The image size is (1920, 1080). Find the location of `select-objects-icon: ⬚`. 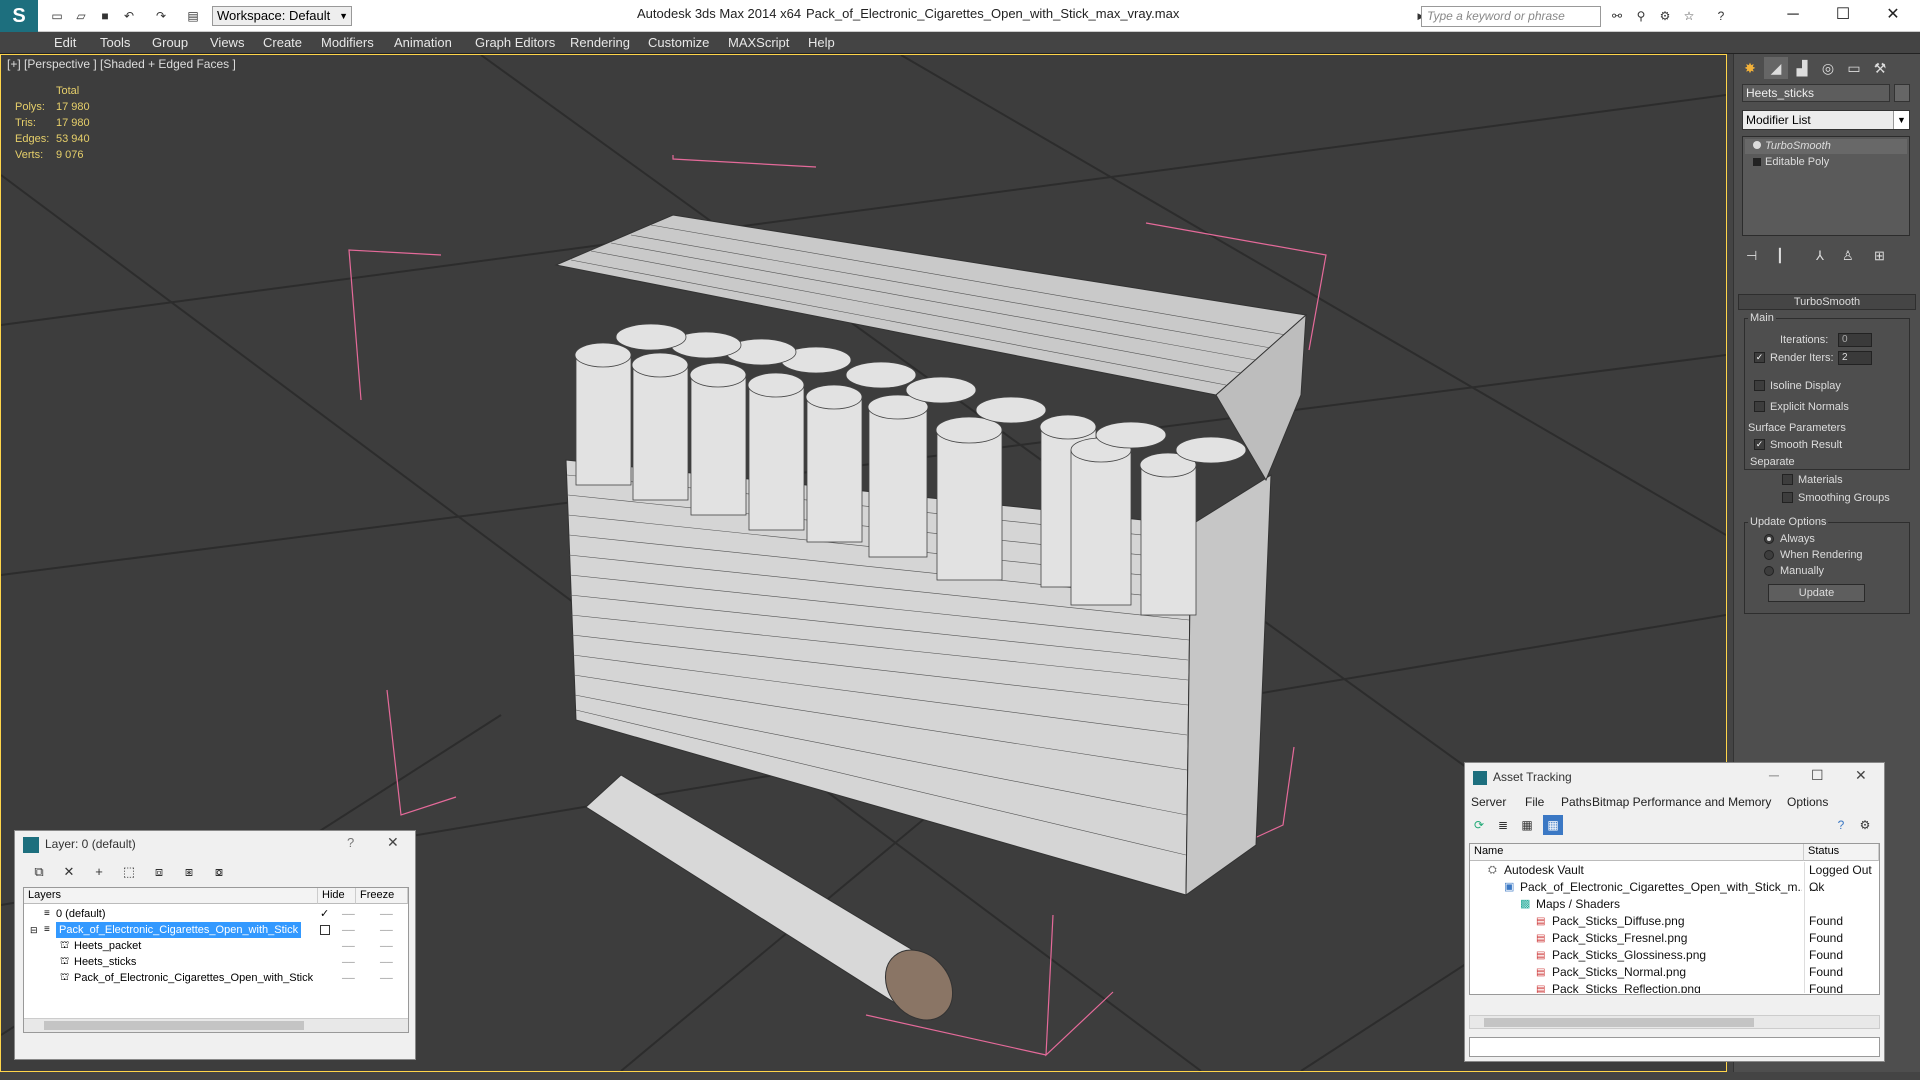

select-objects-icon: ⬚ is located at coordinates (129, 872).